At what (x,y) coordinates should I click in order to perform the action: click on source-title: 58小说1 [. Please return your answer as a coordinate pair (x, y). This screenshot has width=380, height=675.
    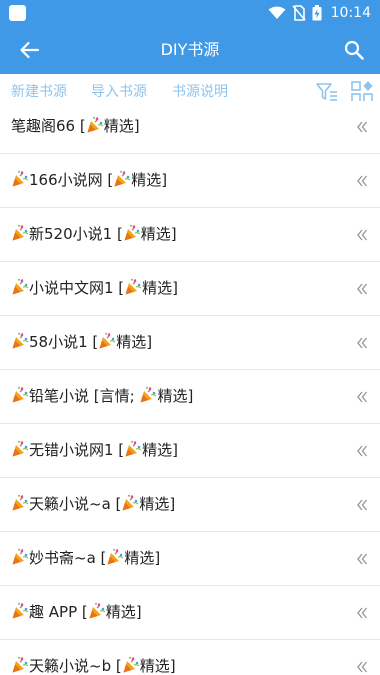
    Looking at the image, I should click on (64, 342).